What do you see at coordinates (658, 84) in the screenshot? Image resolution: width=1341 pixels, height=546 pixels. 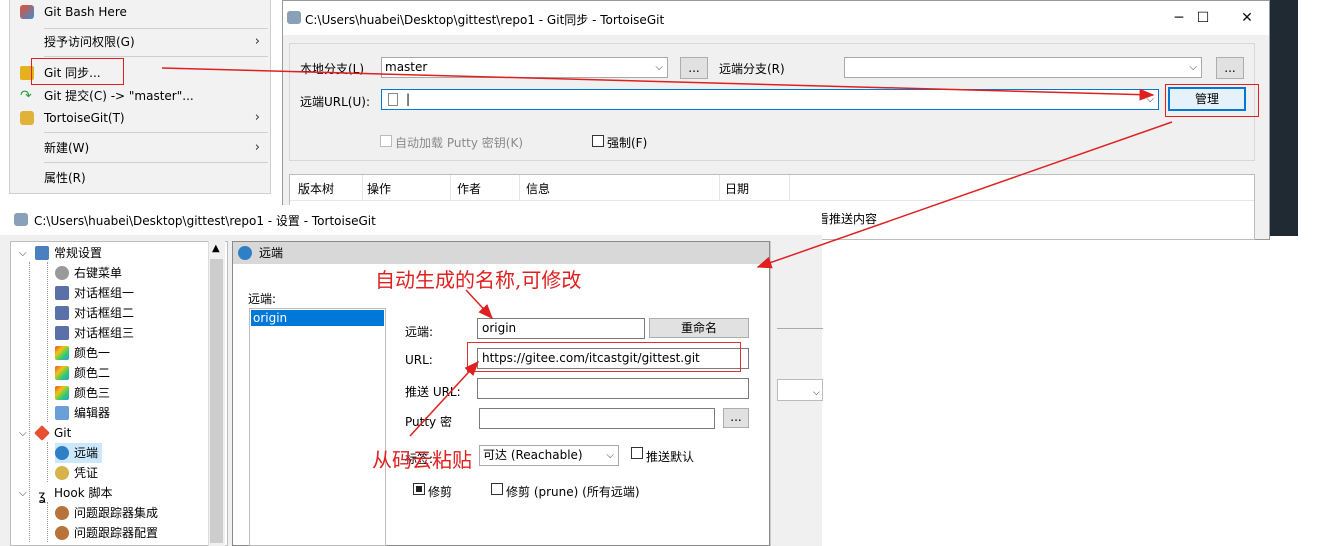 I see `arrow-to-url` at bounding box center [658, 84].